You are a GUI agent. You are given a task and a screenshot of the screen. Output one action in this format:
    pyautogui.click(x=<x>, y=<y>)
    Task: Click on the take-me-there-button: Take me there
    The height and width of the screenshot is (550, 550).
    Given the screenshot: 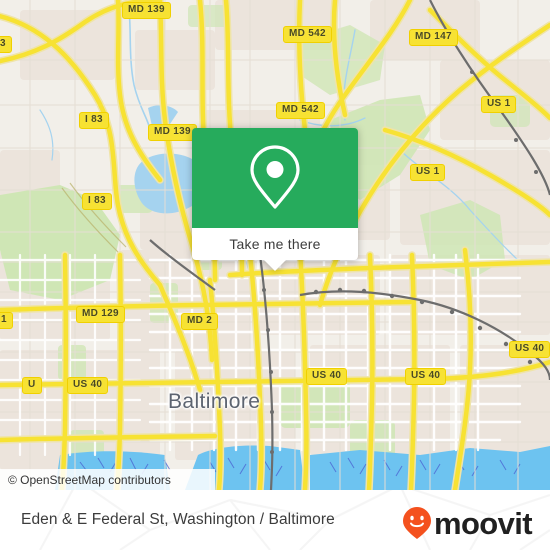 What is the action you would take?
    pyautogui.click(x=275, y=244)
    